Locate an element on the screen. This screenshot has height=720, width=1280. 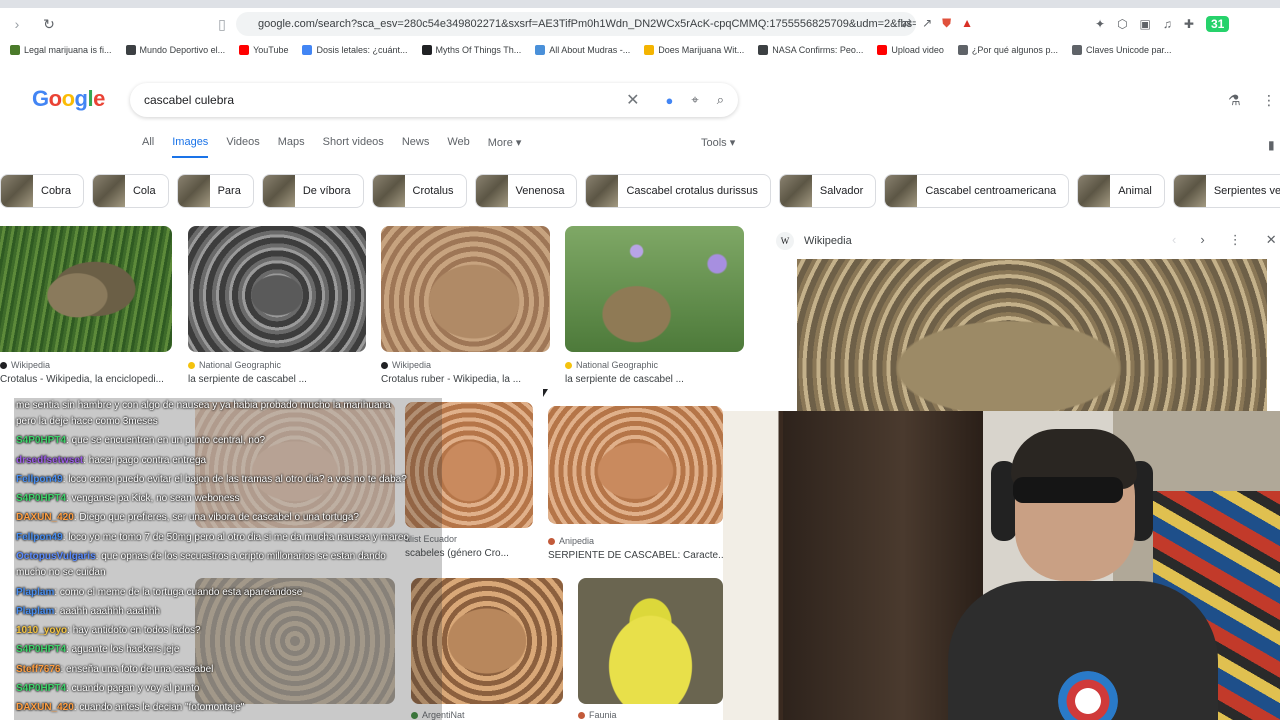
chip-label: Venenosa is located at coordinates (540, 191).